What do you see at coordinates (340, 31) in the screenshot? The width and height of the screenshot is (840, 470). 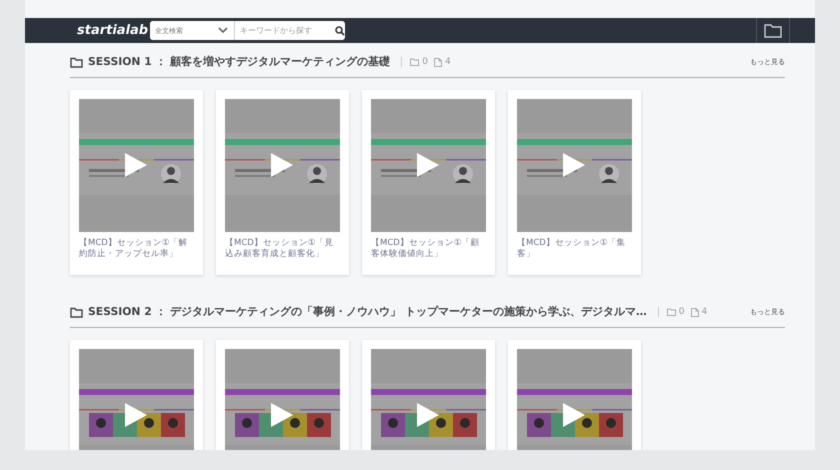 I see `search-icon` at bounding box center [340, 31].